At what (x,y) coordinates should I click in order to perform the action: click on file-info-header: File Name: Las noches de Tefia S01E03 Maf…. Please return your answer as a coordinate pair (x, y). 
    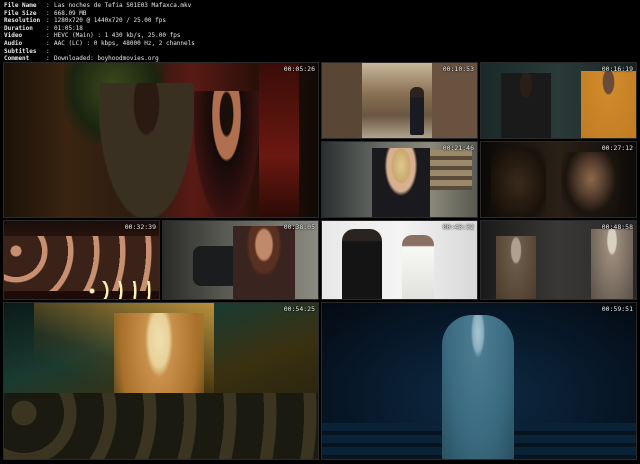
    Looking at the image, I should click on (320, 32).